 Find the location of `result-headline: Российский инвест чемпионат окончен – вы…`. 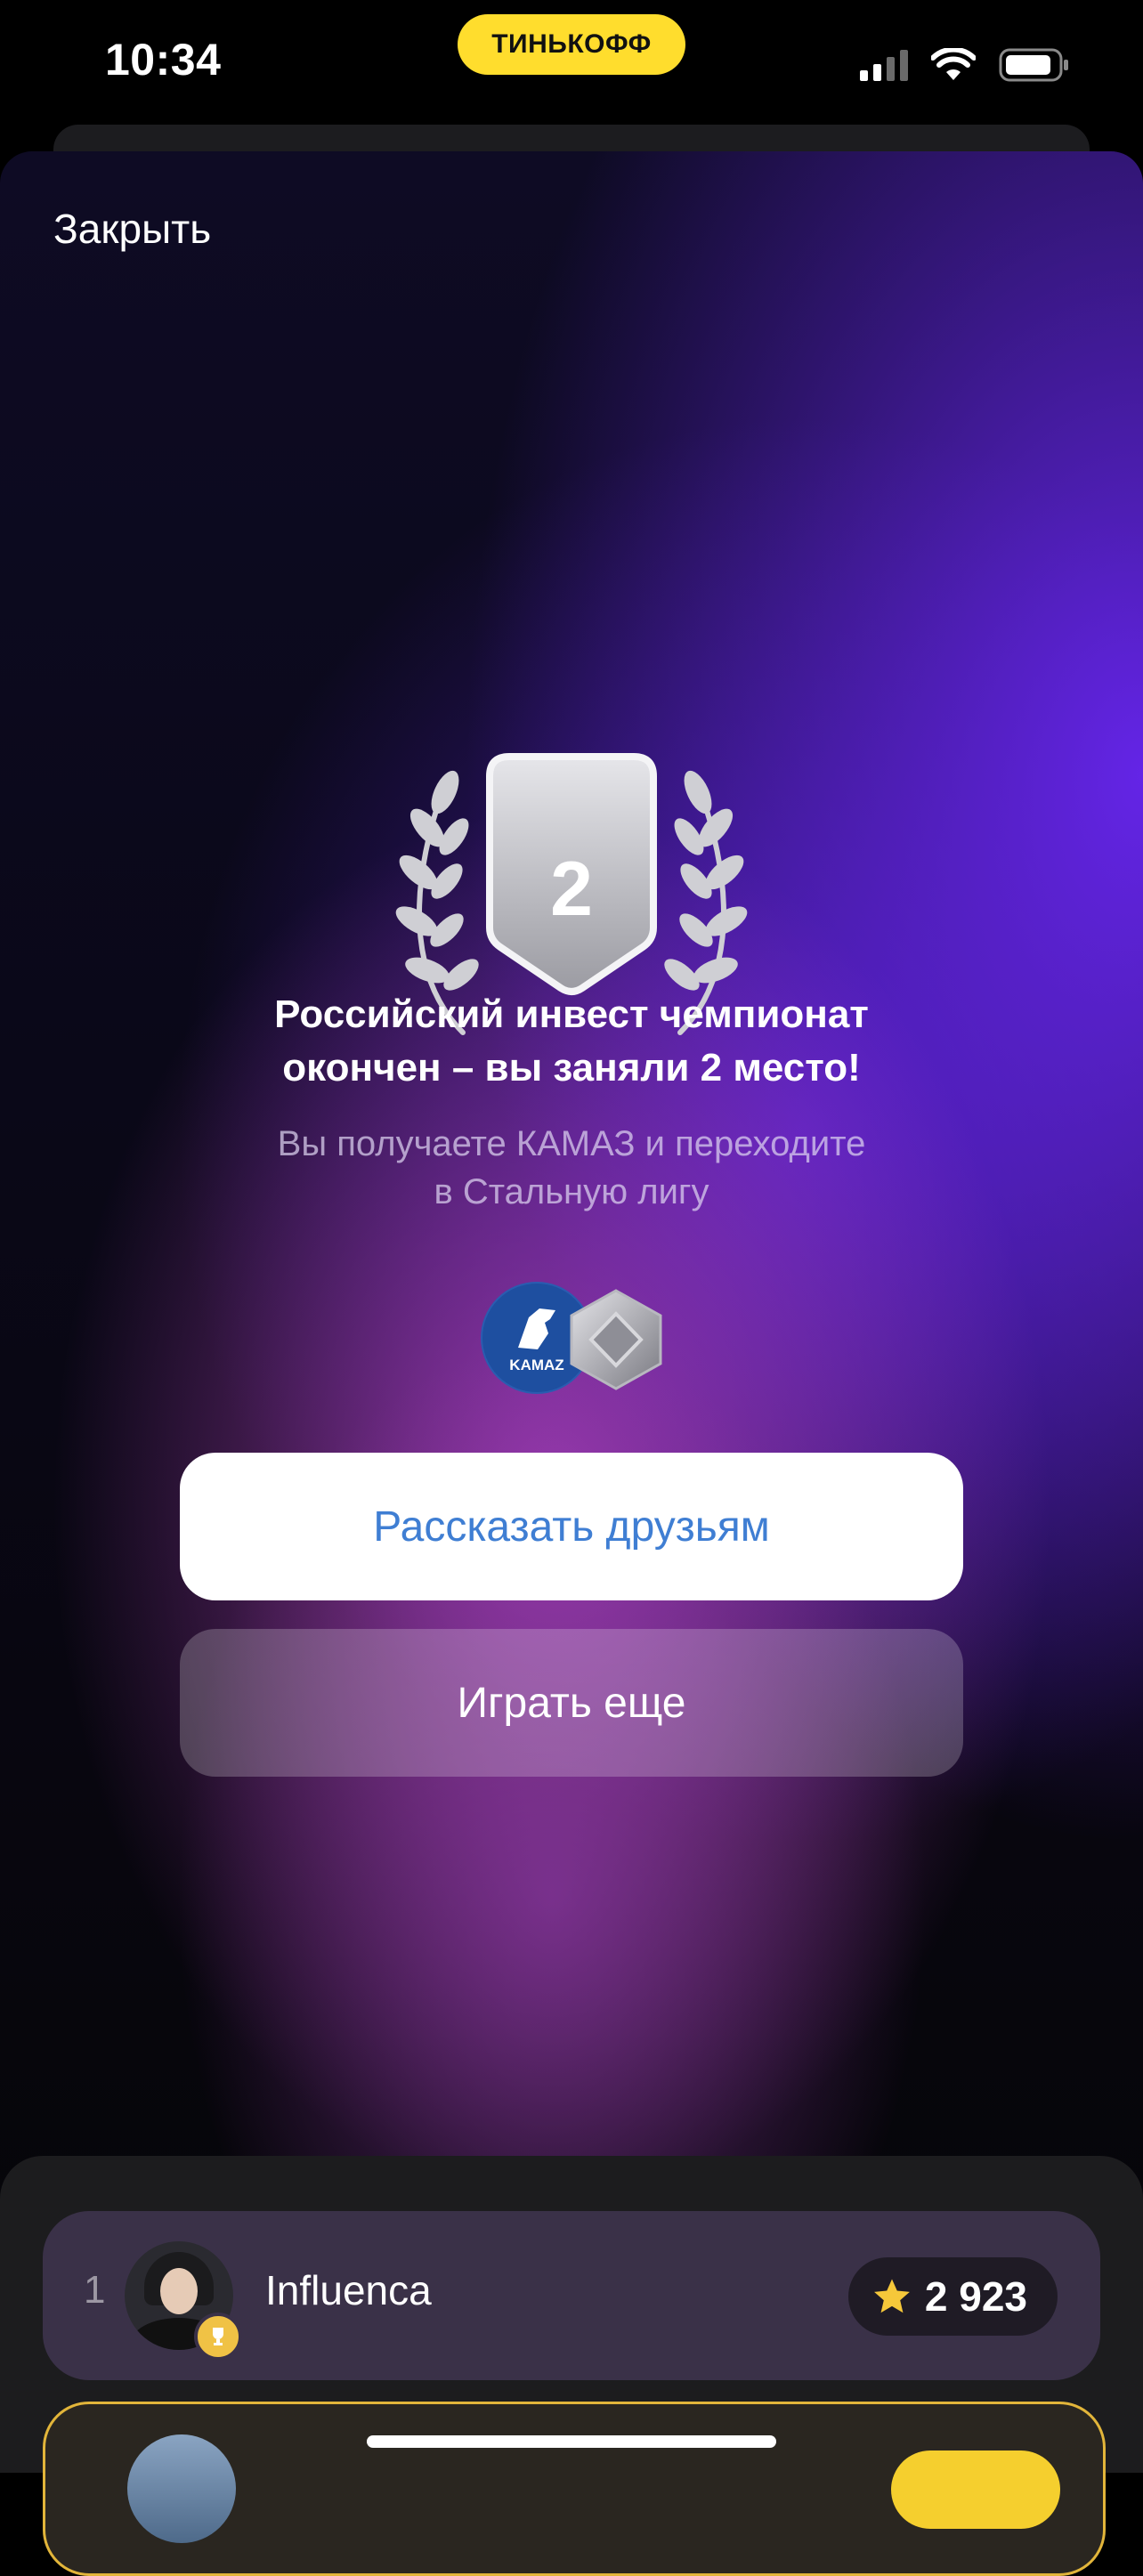

result-headline: Российский инвест чемпионат окончен – вы… is located at coordinates (571, 1041).